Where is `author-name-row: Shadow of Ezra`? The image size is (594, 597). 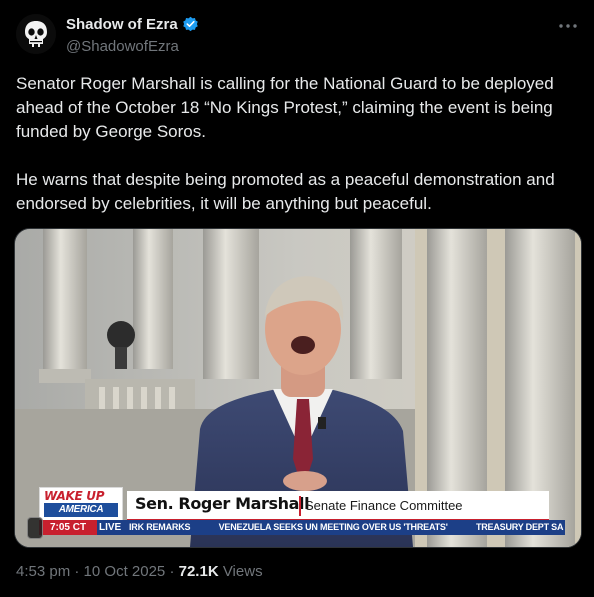 author-name-row: Shadow of Ezra is located at coordinates (132, 24).